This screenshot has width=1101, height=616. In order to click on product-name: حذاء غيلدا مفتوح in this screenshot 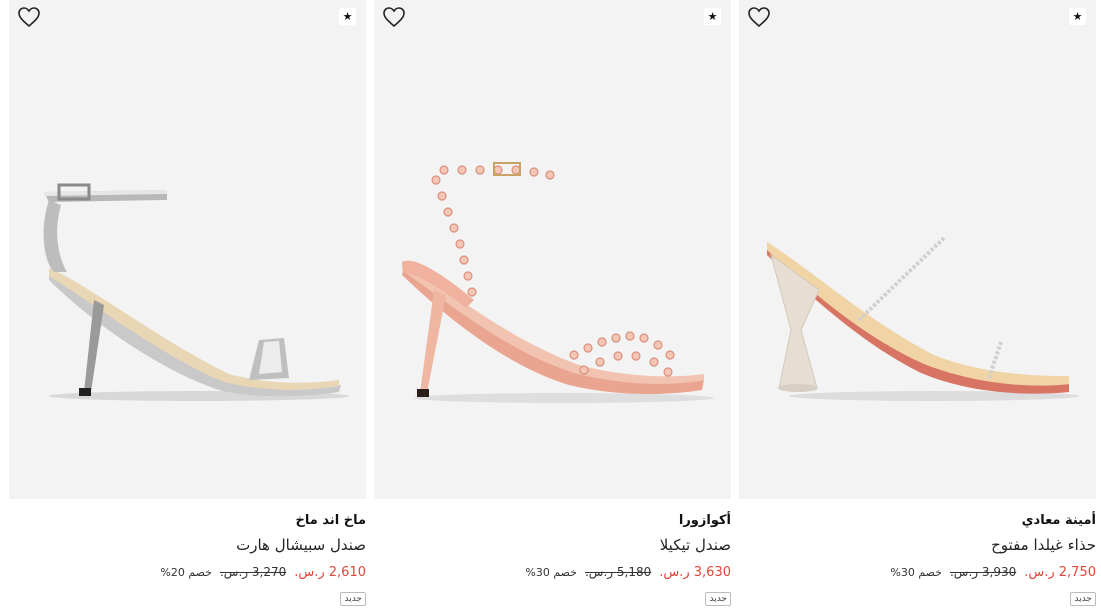, I will do `click(1043, 545)`.